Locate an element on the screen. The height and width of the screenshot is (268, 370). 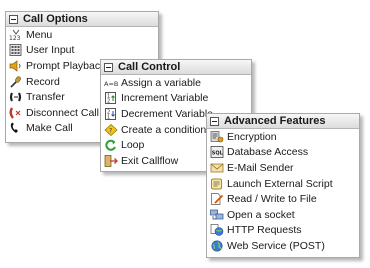
launch-external-script-item: Launch External Script is located at coordinates (283, 184).